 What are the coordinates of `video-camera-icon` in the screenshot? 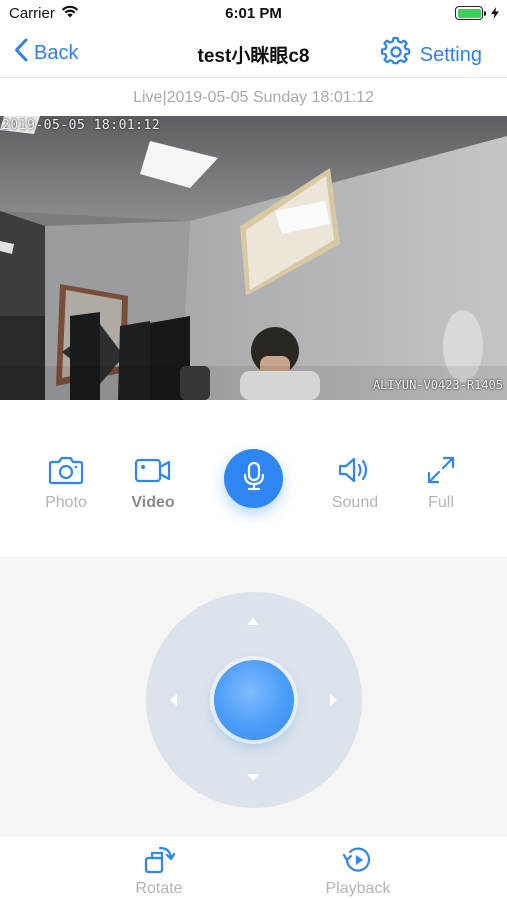 It's located at (153, 470).